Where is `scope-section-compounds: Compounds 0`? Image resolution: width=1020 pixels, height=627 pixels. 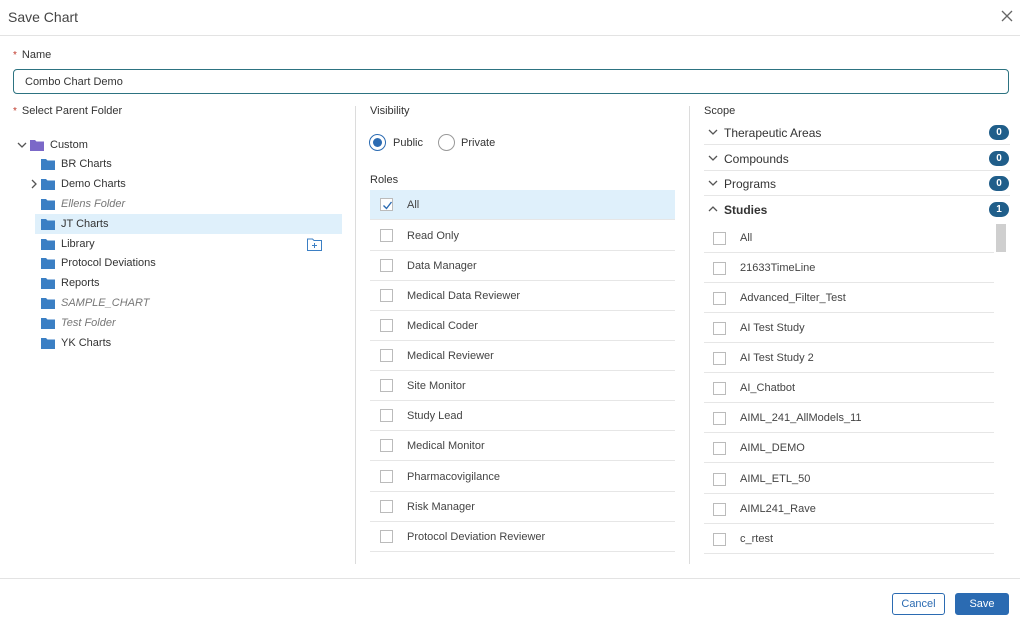 scope-section-compounds: Compounds 0 is located at coordinates (857, 158).